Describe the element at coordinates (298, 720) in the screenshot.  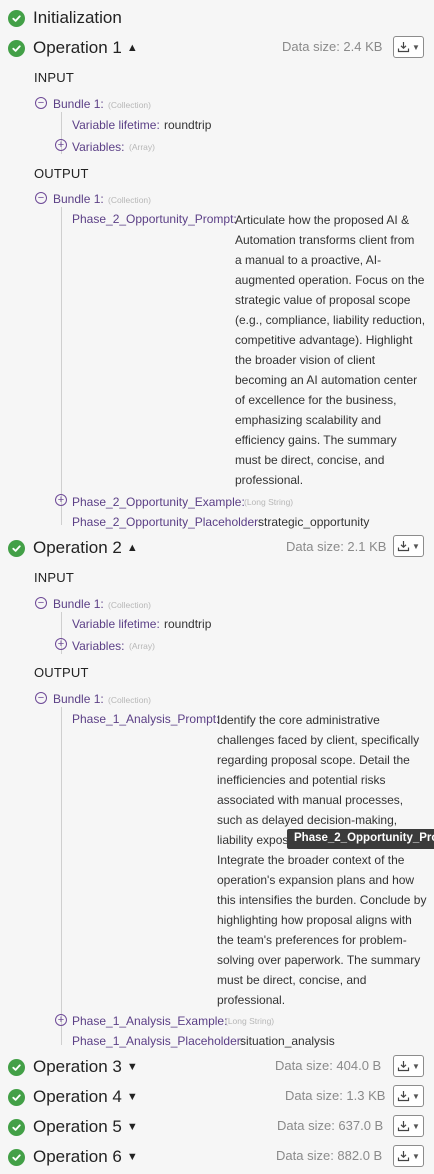
I see `text-line: Identify the core administrative` at that location.